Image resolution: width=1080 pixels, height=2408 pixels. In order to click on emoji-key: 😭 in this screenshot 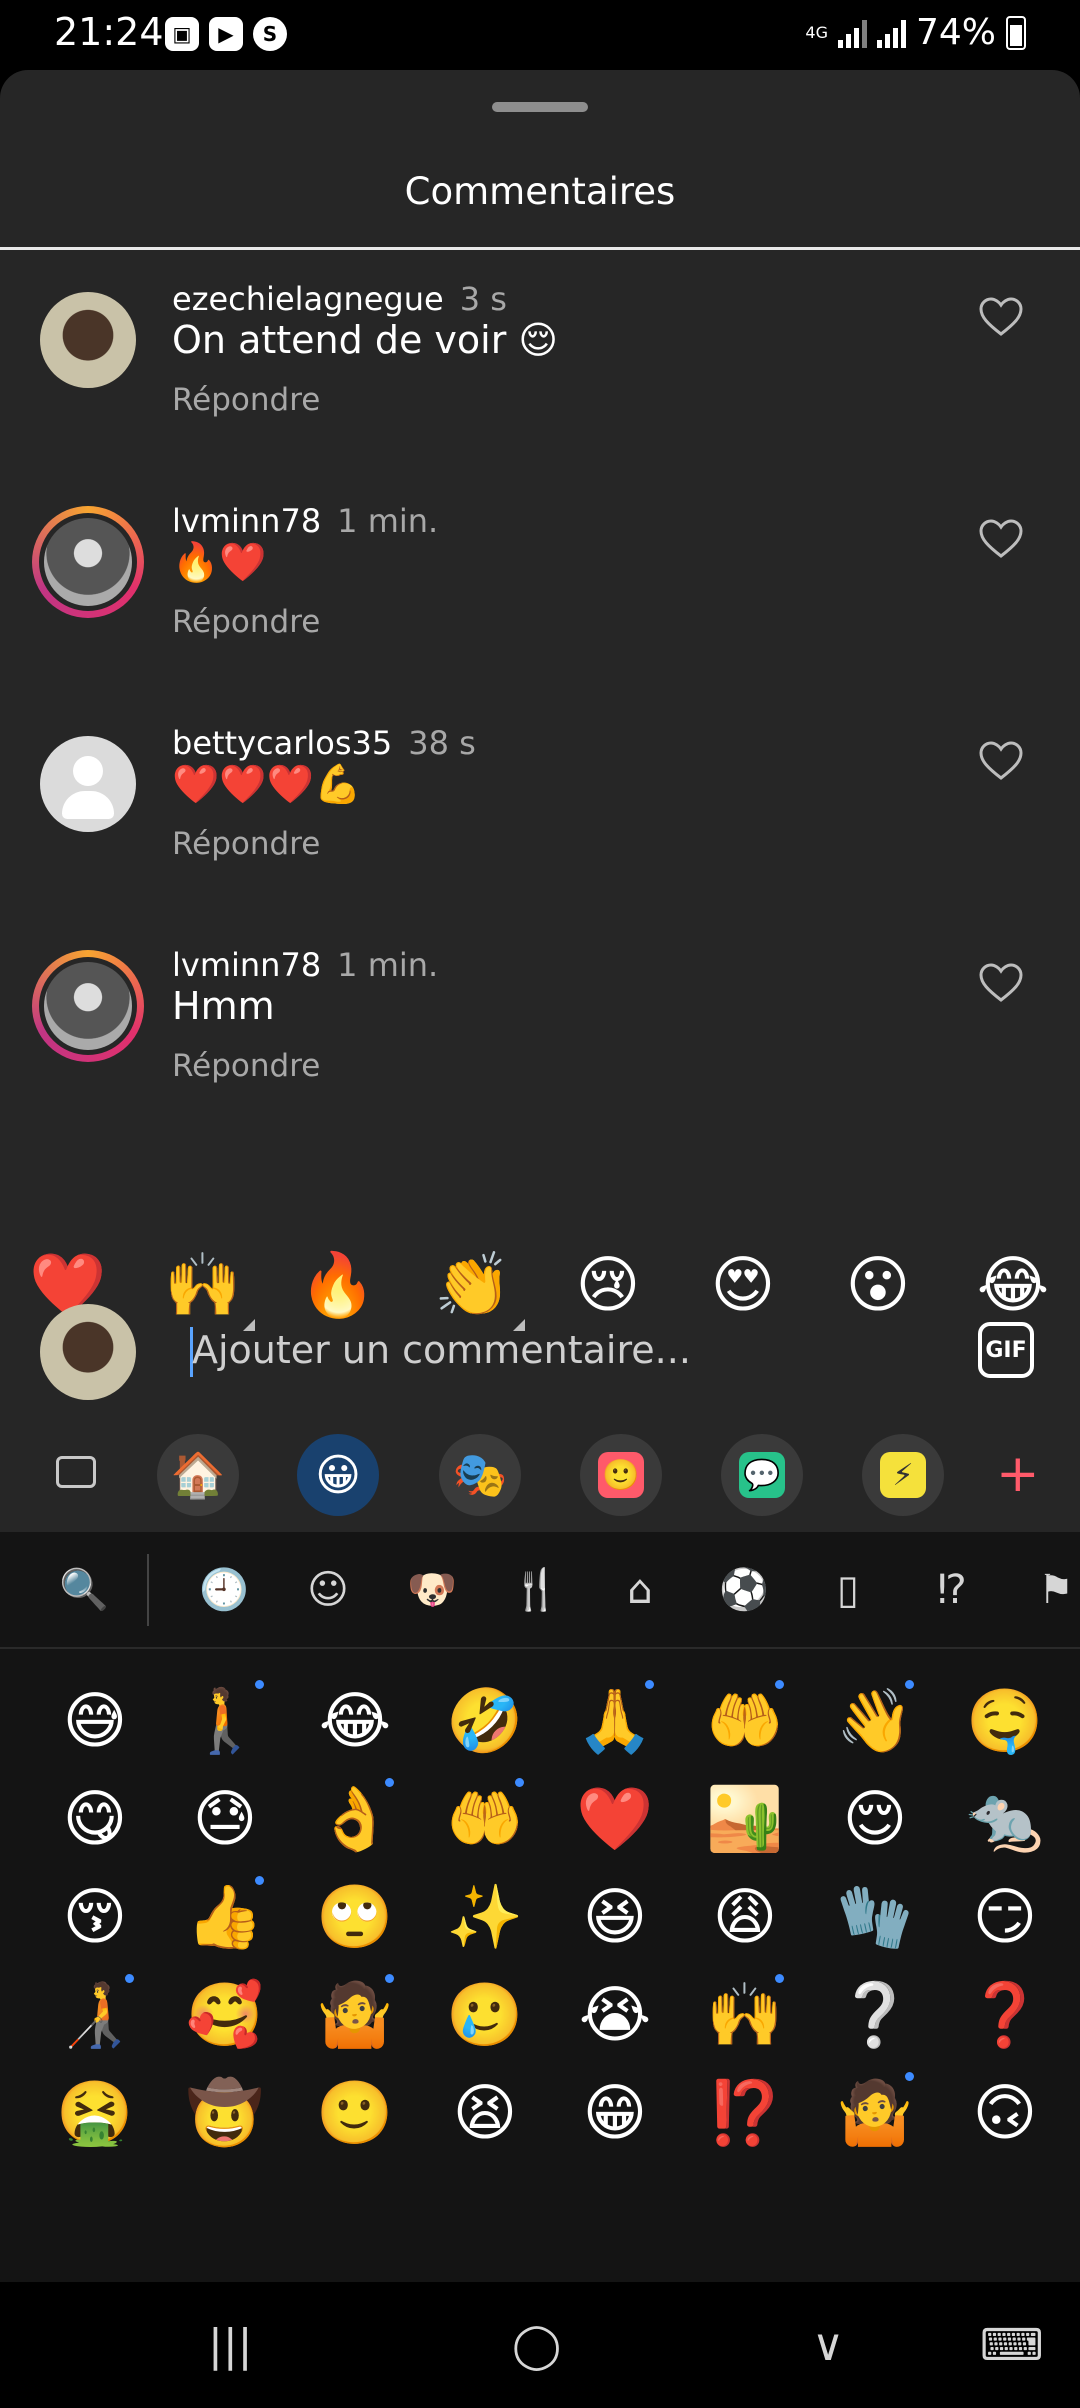, I will do `click(615, 2015)`.